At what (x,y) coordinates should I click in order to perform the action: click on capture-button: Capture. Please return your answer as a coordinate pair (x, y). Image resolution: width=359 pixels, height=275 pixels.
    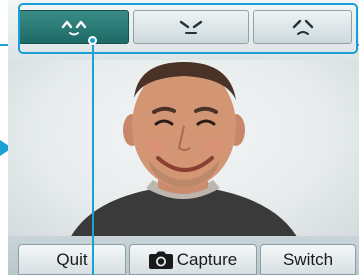
    Looking at the image, I should click on (193, 259).